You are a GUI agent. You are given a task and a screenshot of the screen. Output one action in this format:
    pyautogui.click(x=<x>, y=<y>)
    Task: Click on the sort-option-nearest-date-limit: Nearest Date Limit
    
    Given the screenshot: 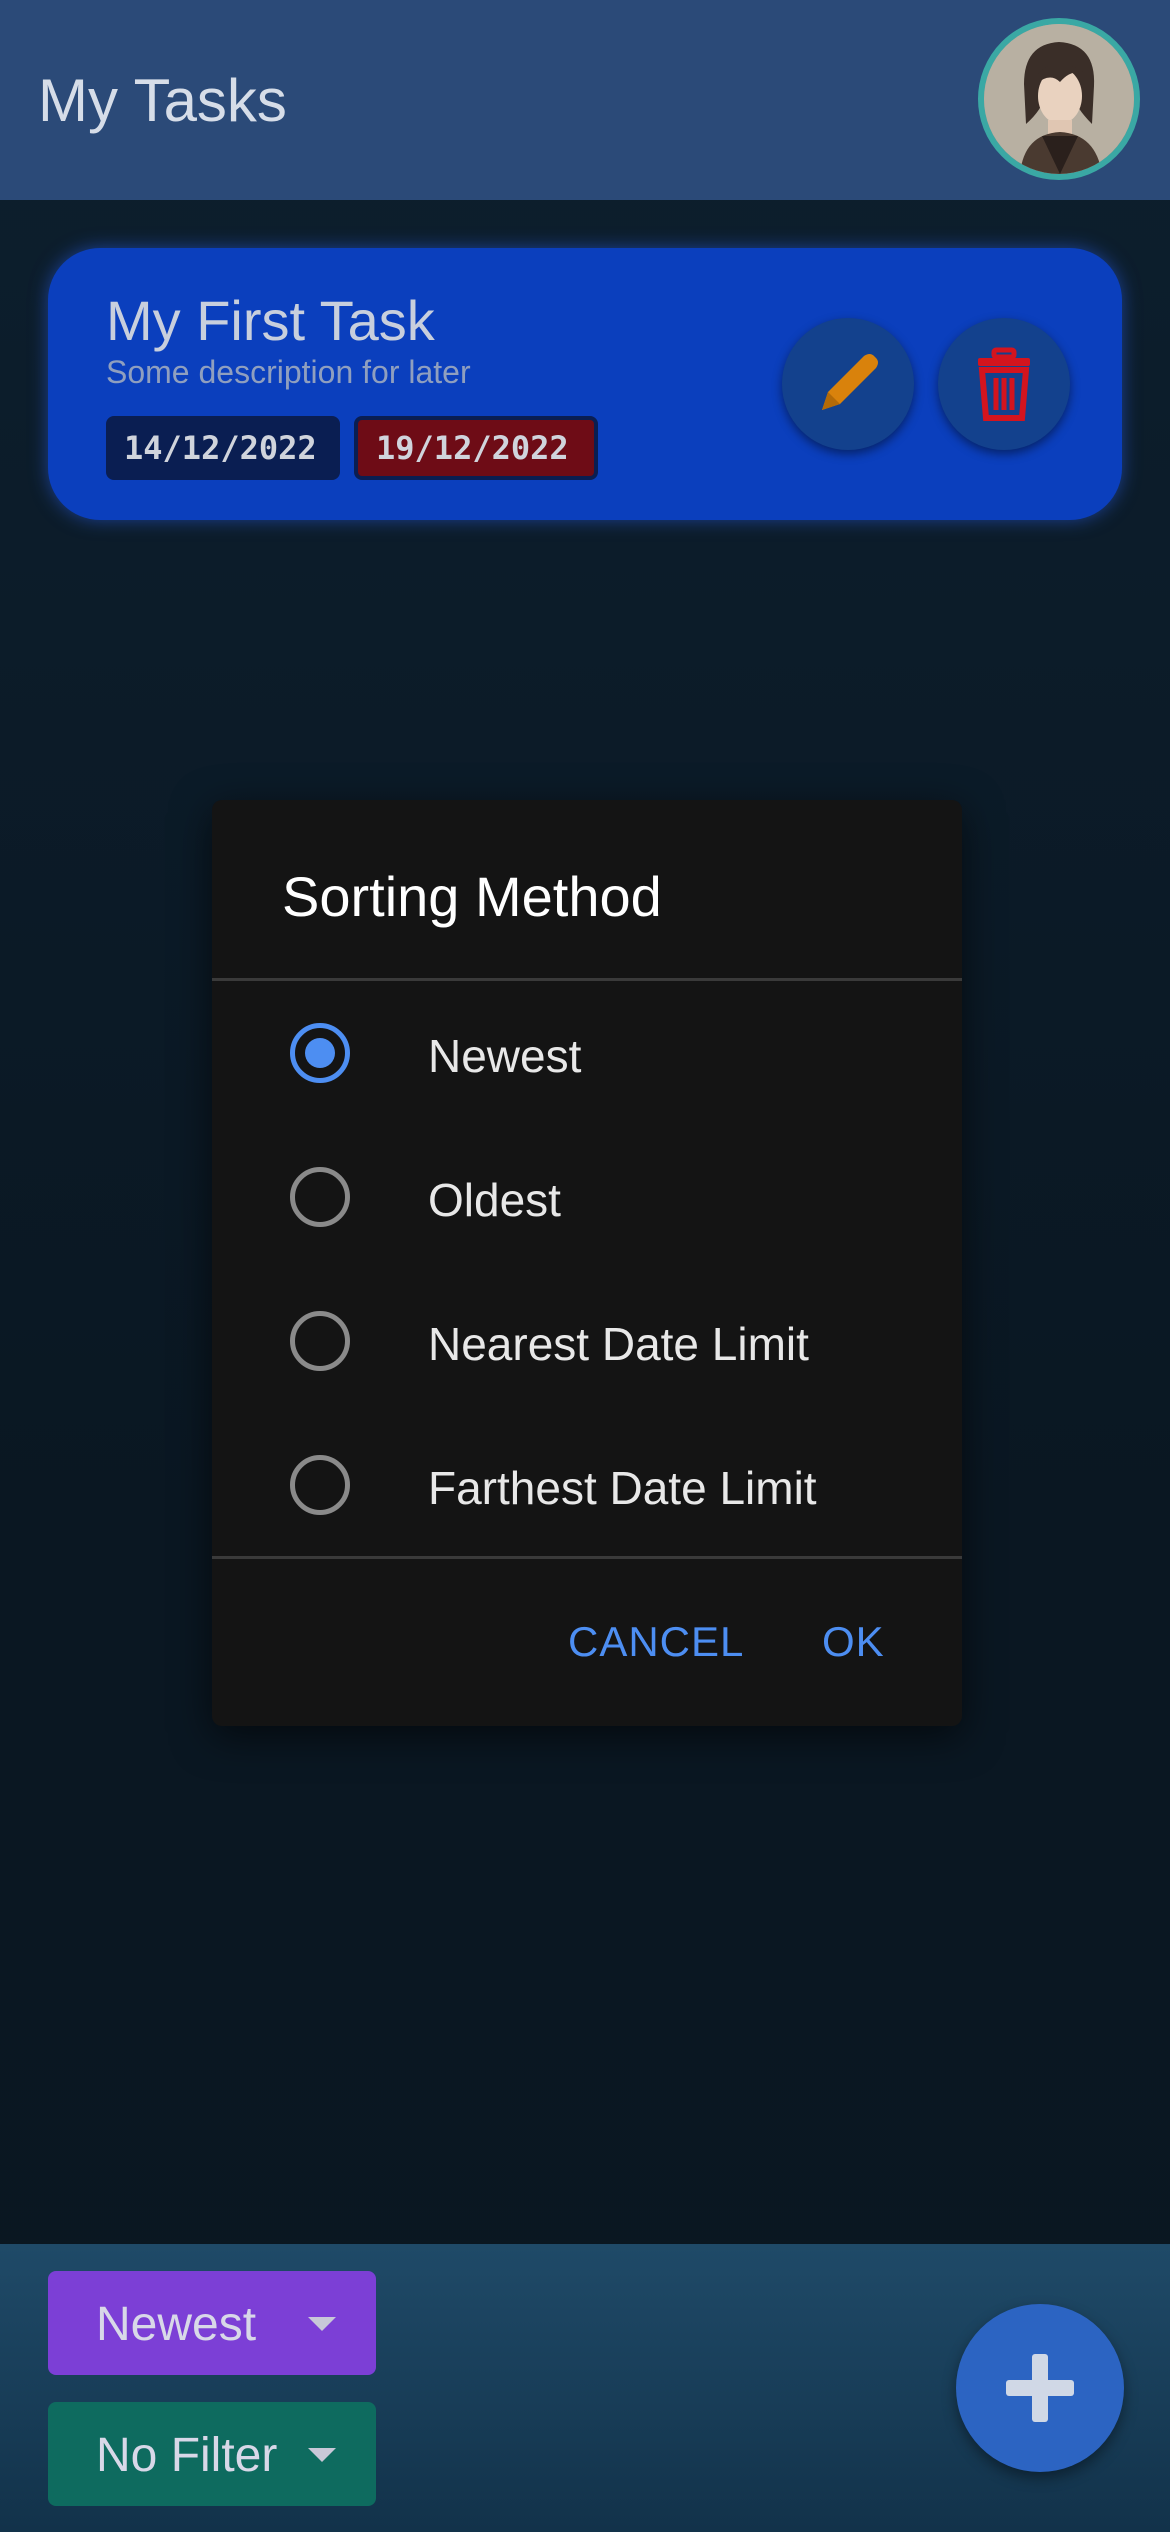 What is the action you would take?
    pyautogui.click(x=587, y=1341)
    